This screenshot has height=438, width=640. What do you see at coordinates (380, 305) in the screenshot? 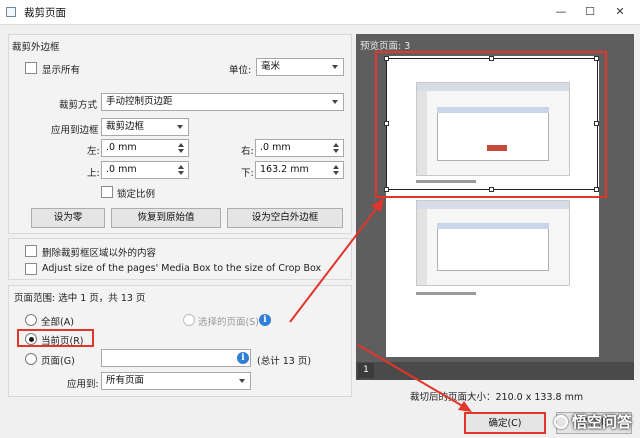
I see `annotation-arrows` at bounding box center [380, 305].